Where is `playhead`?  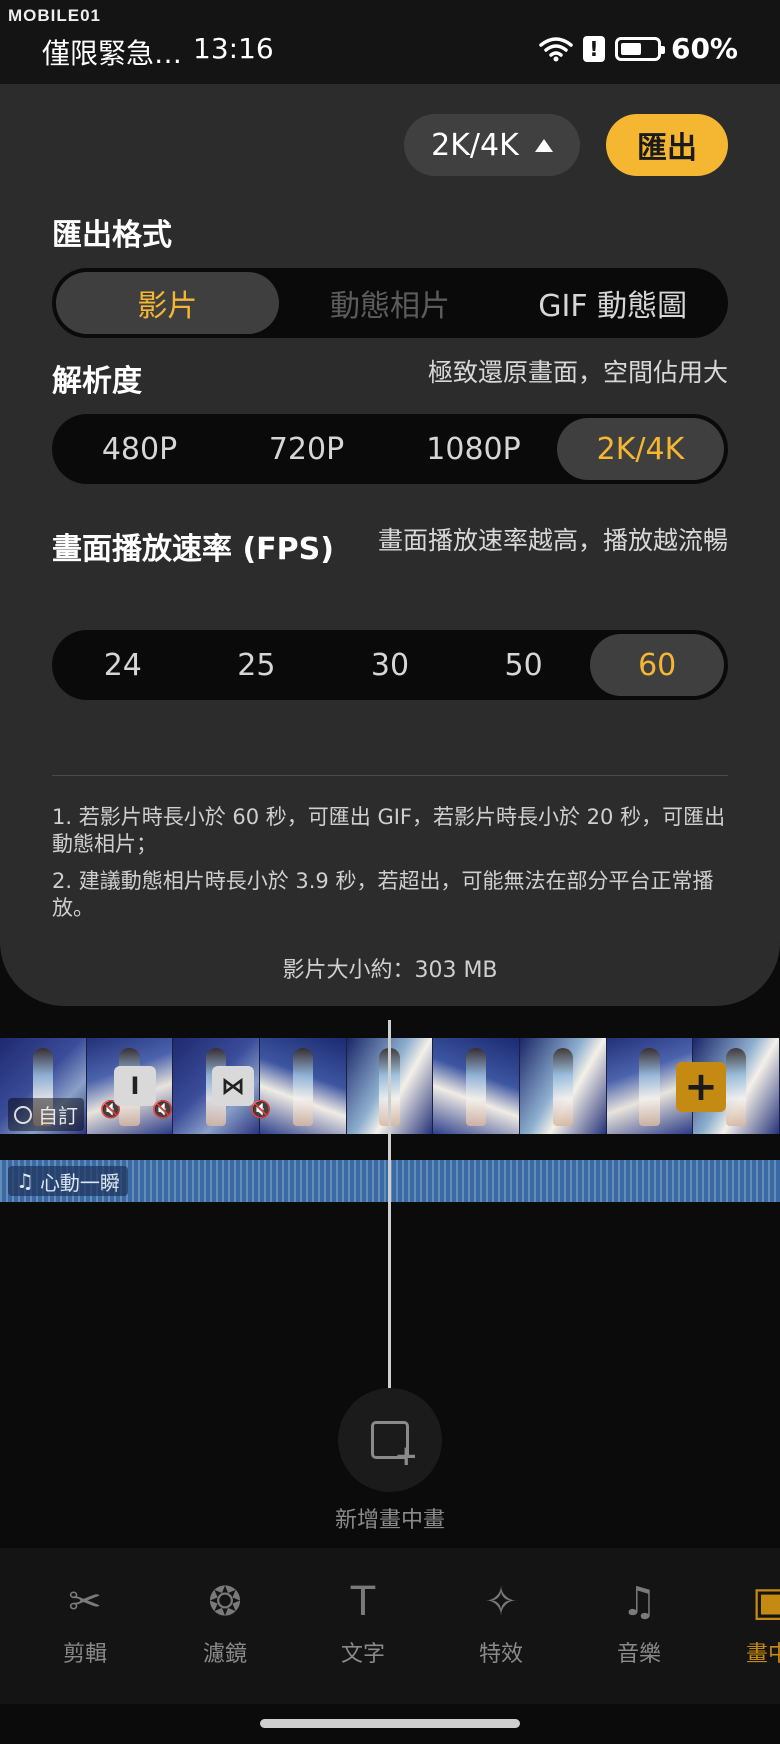
playhead is located at coordinates (389, 1205).